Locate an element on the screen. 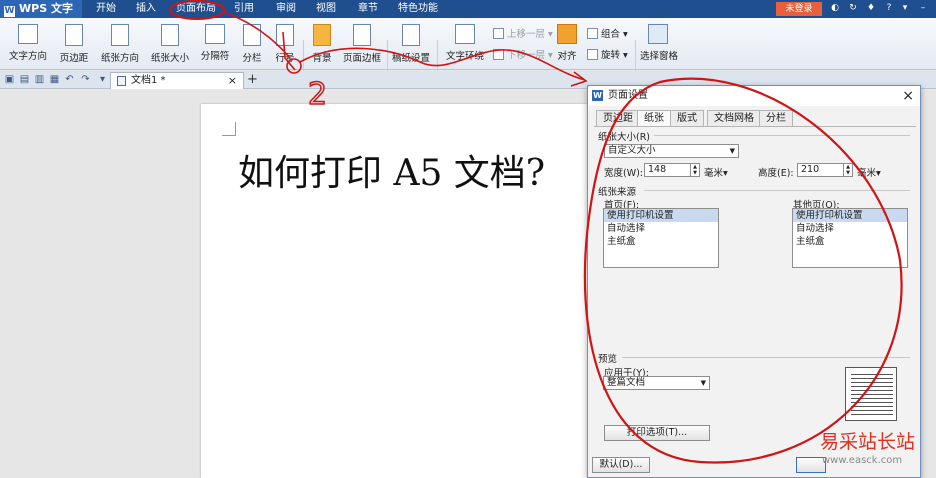  tab-margins: 页边距 is located at coordinates (618, 118).